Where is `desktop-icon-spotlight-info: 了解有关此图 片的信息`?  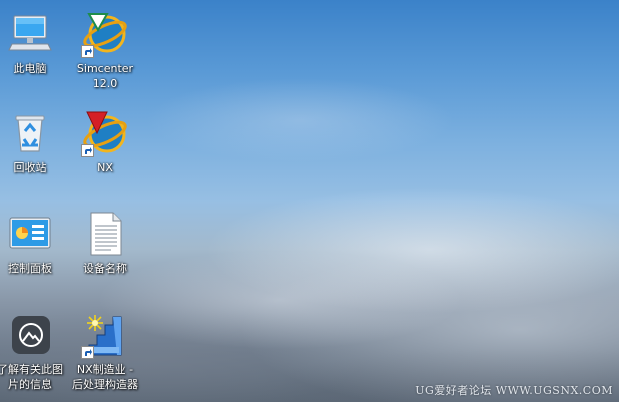
desktop-icon-spotlight-info: 了解有关此图 片的信息 is located at coordinates (34, 351).